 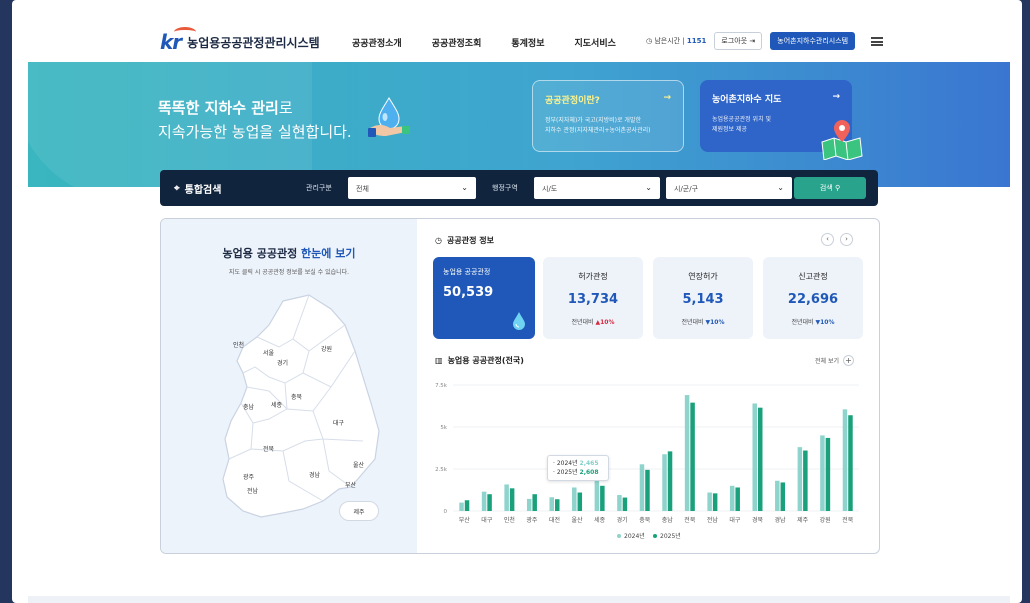 I want to click on location-pin-icon: ⌖, so click(x=177, y=188).